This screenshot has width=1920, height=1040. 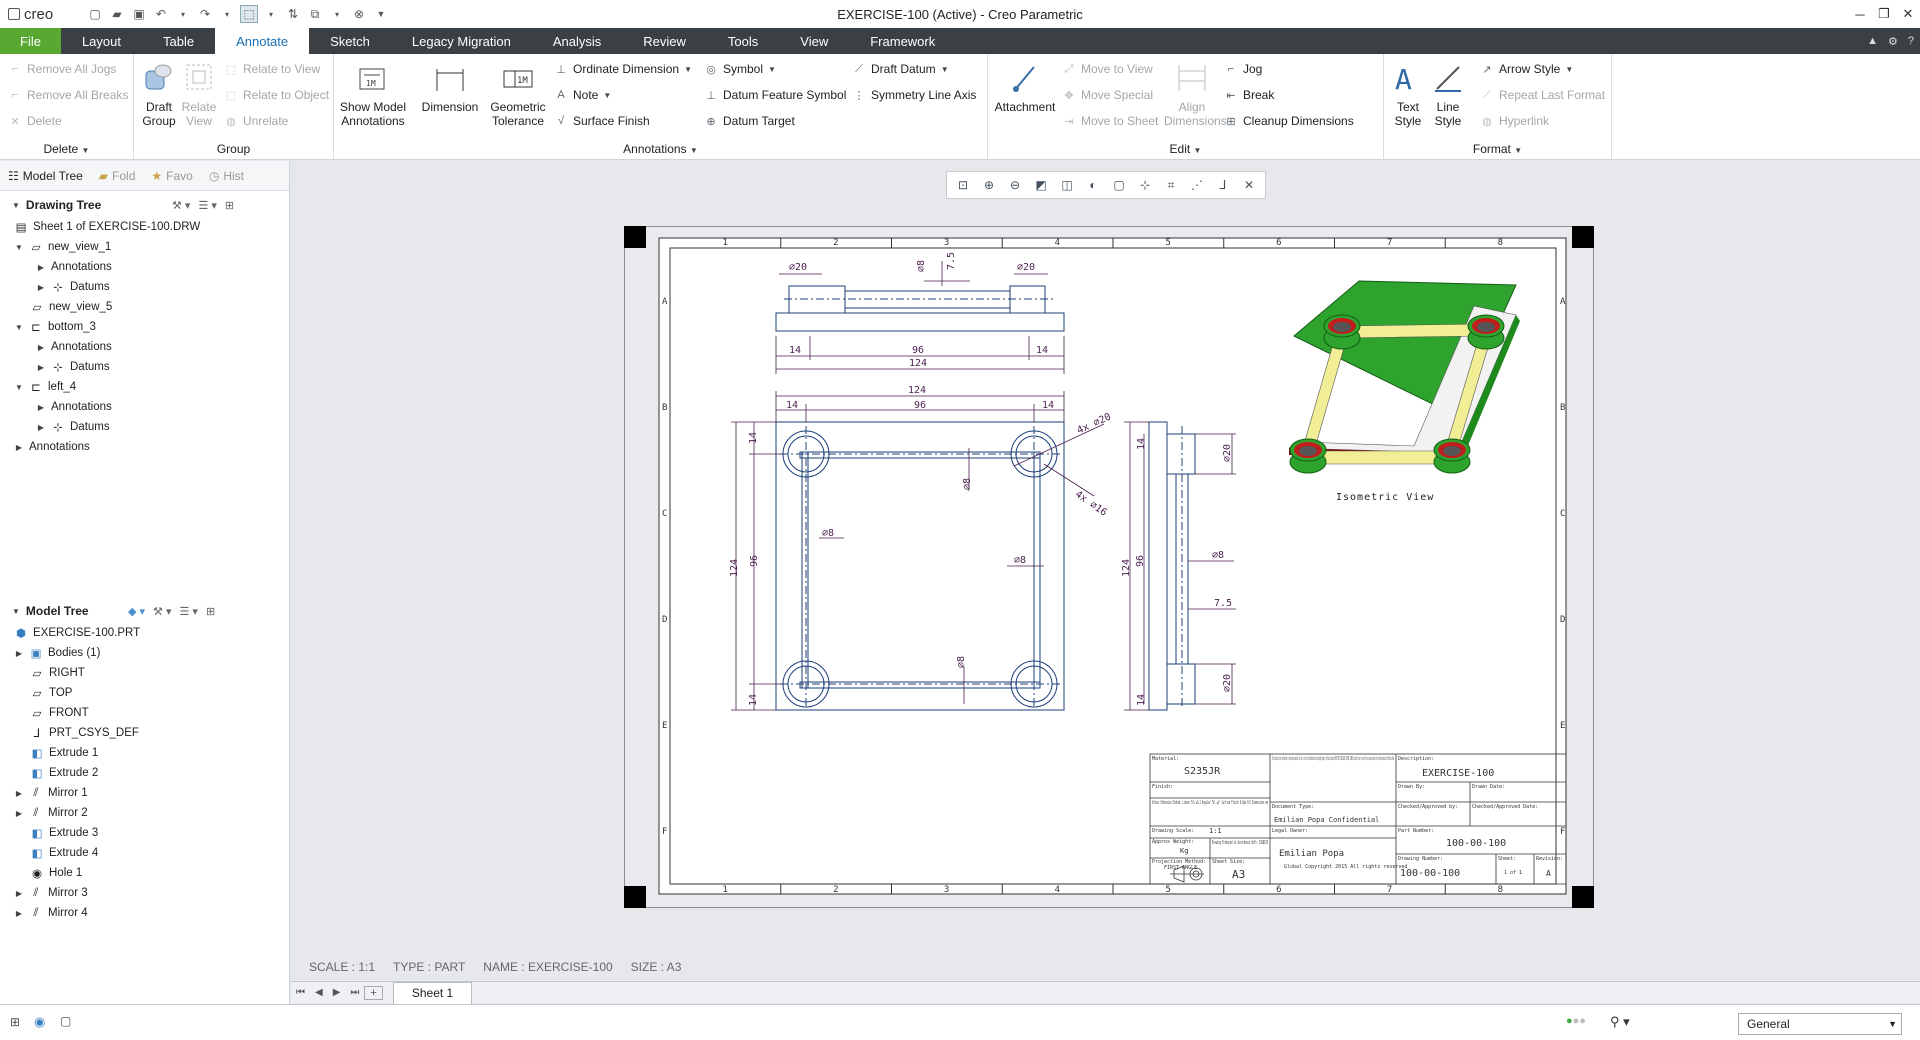 I want to click on last-sheet-icon: ⏭, so click(x=354, y=992).